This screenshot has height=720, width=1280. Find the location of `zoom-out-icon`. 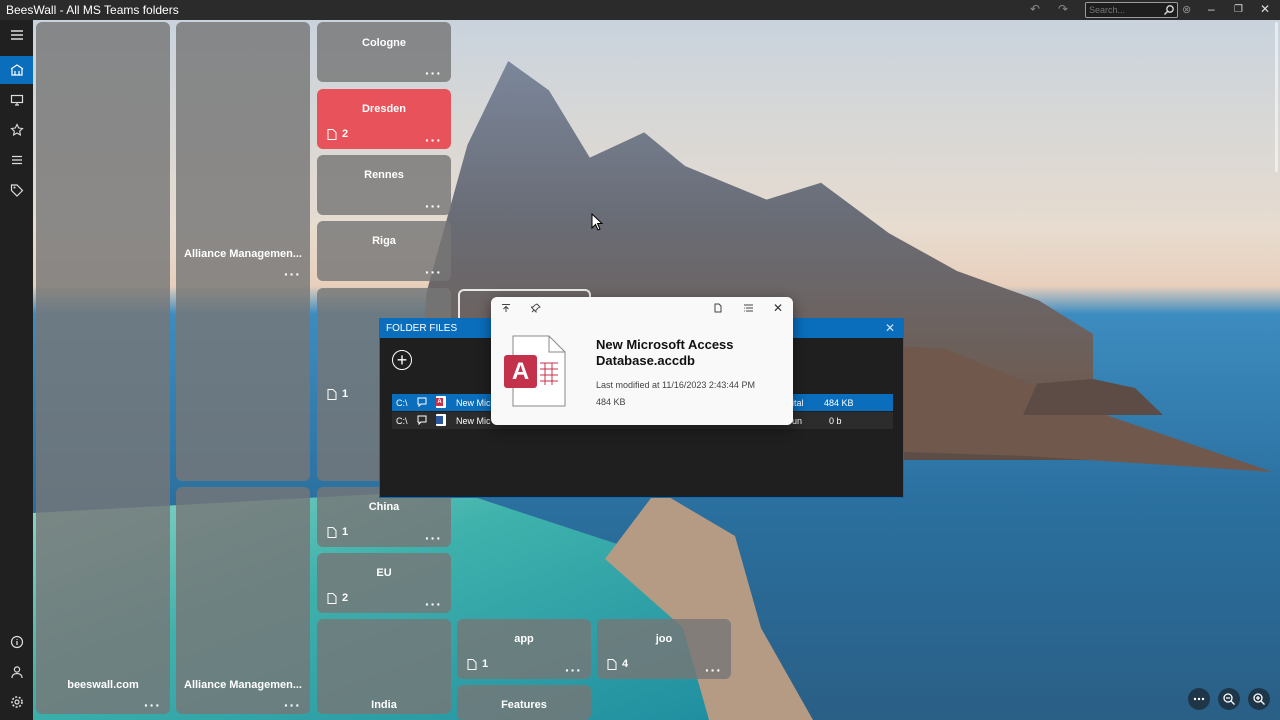

zoom-out-icon is located at coordinates (1229, 699).